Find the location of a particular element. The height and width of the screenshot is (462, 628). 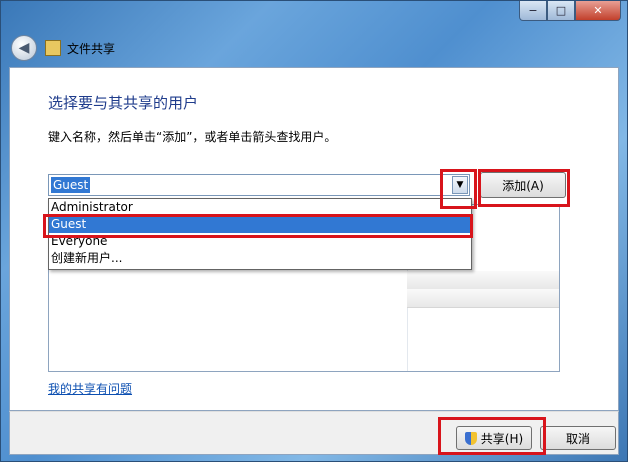

minimize-button: − is located at coordinates (533, 11).